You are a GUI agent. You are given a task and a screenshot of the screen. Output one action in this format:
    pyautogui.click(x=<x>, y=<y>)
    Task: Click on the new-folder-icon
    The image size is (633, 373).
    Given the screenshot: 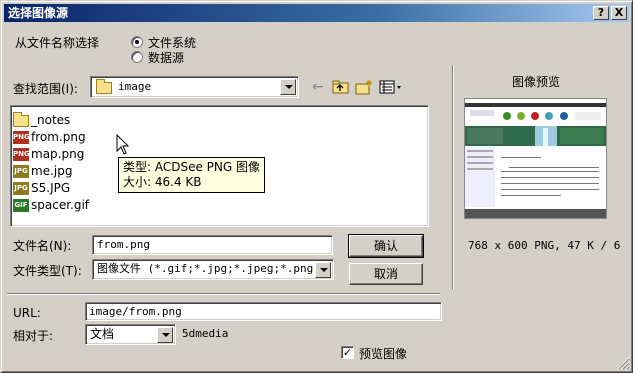 What is the action you would take?
    pyautogui.click(x=364, y=87)
    